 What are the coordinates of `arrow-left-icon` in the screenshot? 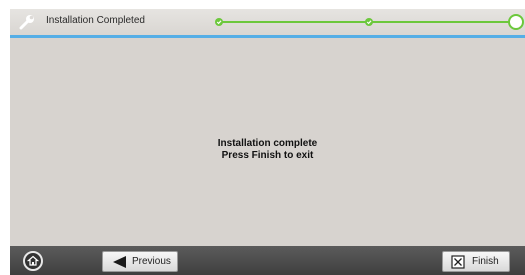 It's located at (119, 262).